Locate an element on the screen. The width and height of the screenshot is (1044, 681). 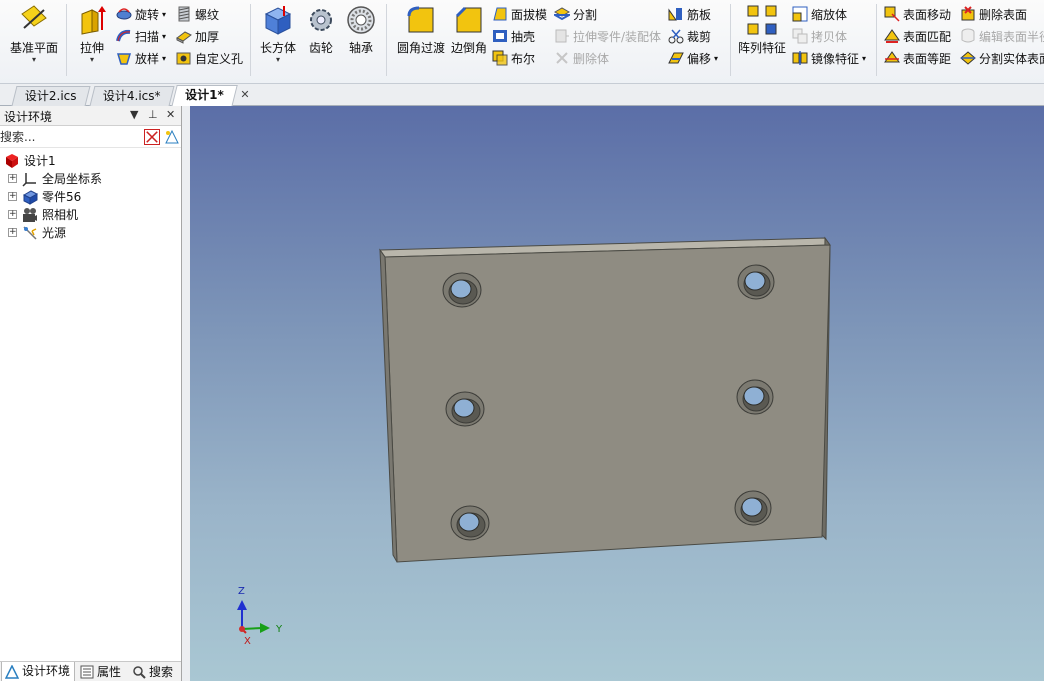
splitter is located at coordinates (186, 393).